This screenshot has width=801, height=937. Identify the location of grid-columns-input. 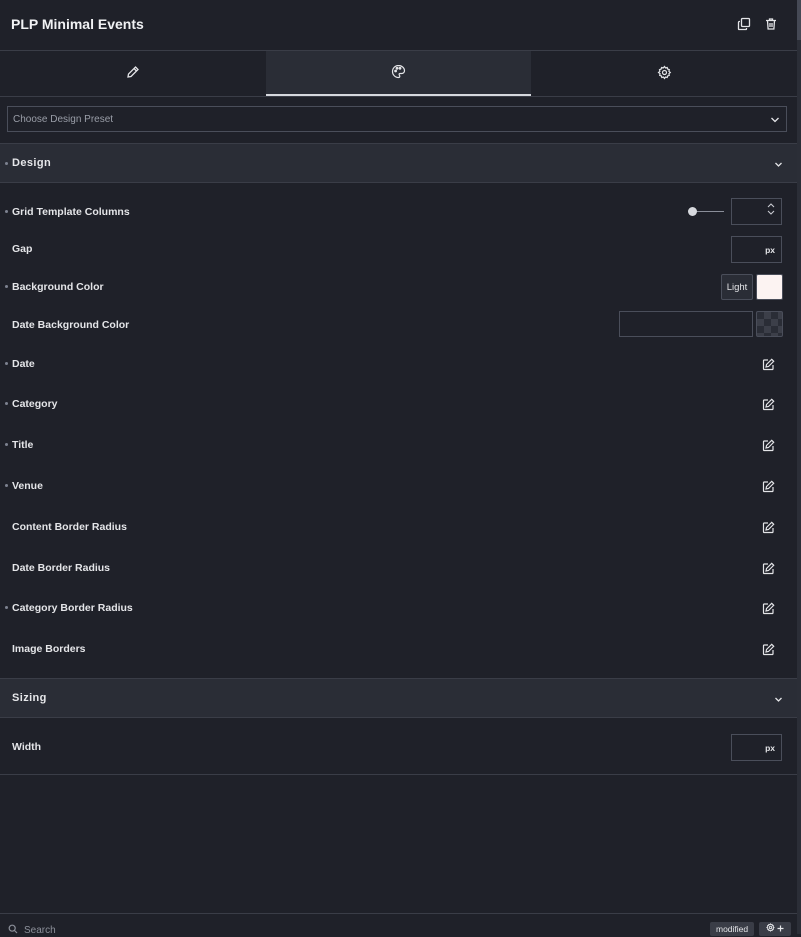
(756, 211).